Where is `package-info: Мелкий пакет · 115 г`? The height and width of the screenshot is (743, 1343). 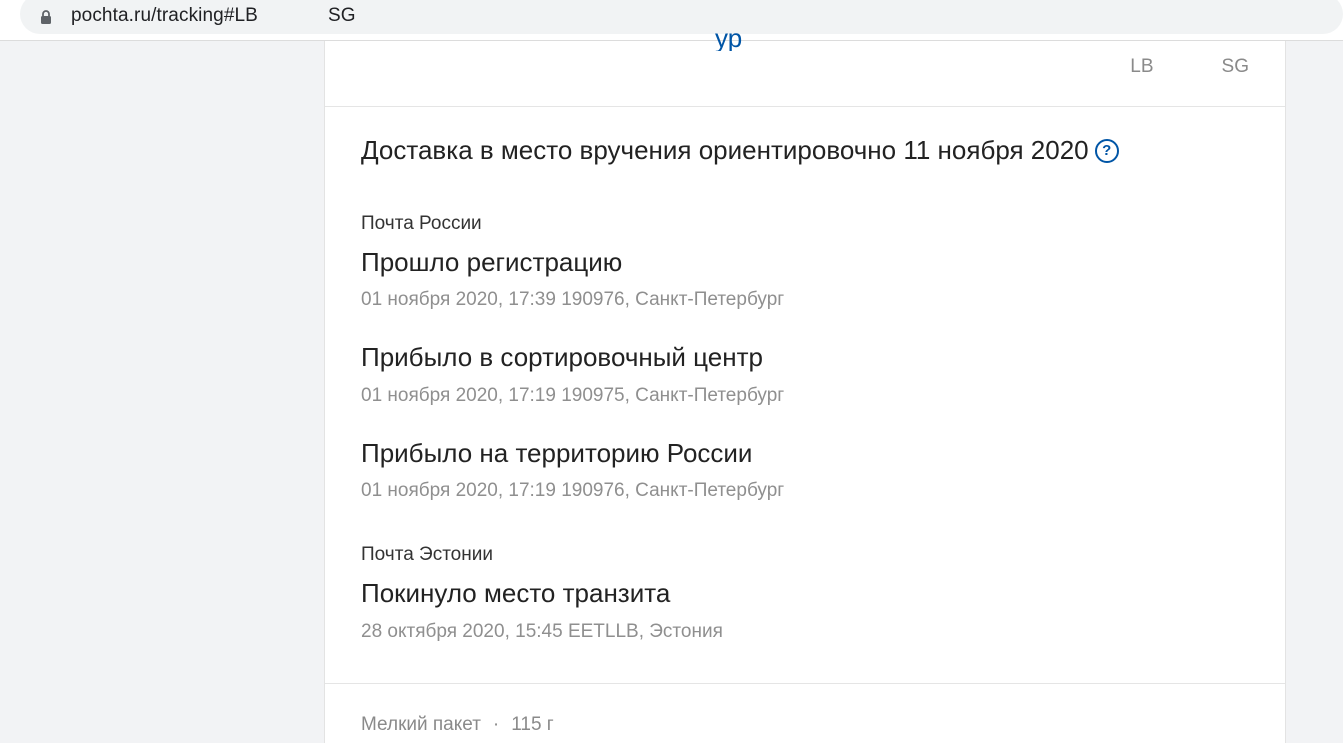 package-info: Мелкий пакет · 115 г is located at coordinates (805, 713).